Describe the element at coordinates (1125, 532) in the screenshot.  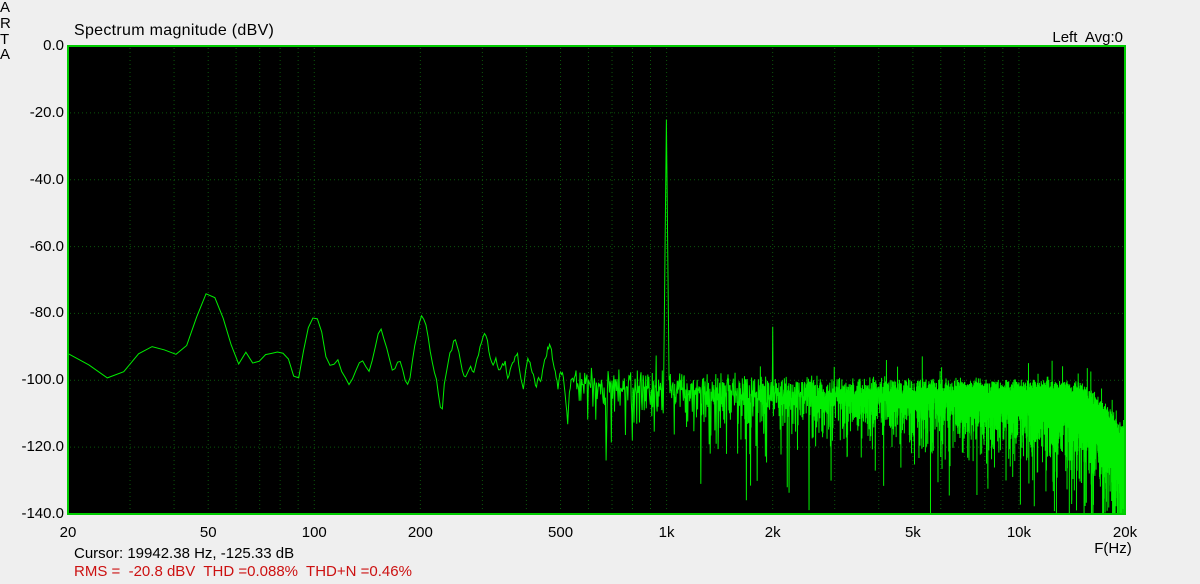
I see `x-tick-label: 20k` at that location.